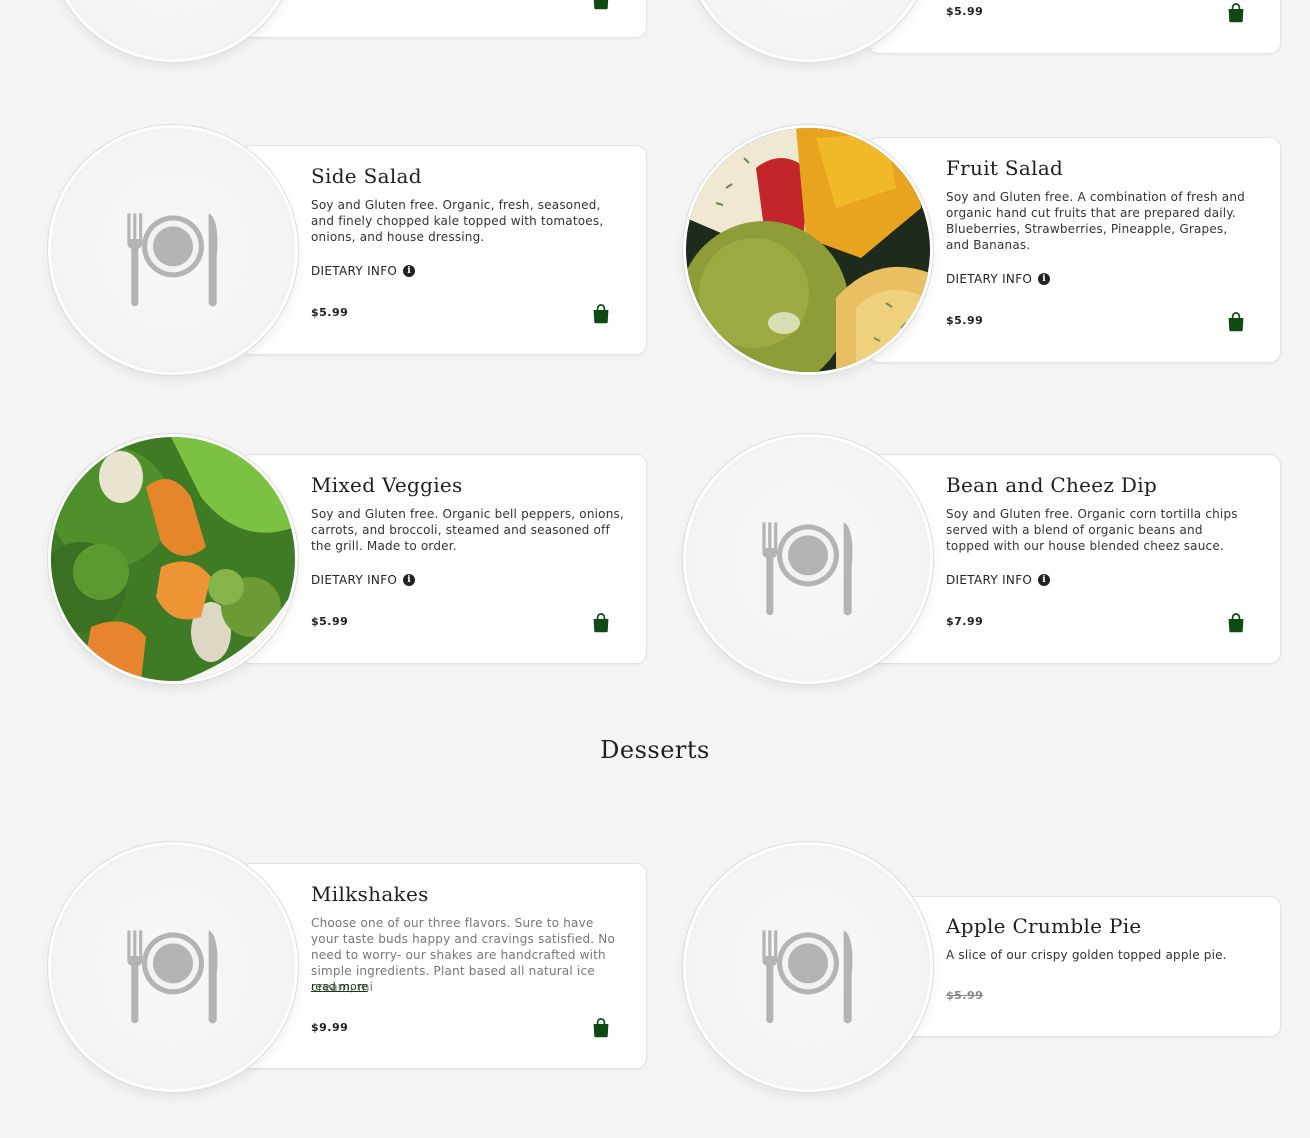 Image resolution: width=1310 pixels, height=1138 pixels. What do you see at coordinates (965, 621) in the screenshot?
I see `item-price: $7.99` at bounding box center [965, 621].